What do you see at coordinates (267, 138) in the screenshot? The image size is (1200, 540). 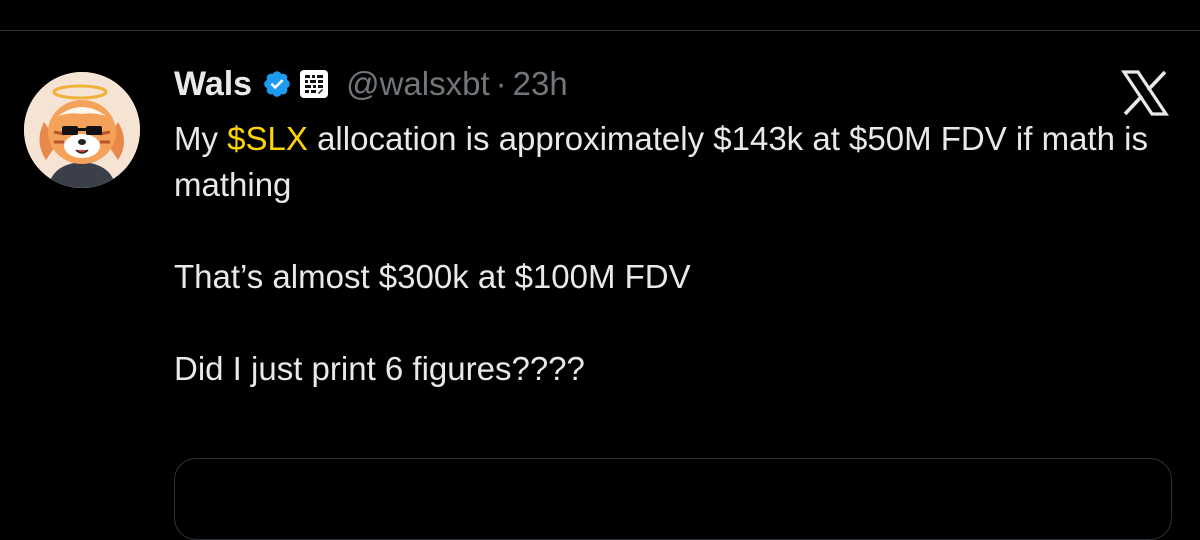 I see `cashtag-link: $SLX` at bounding box center [267, 138].